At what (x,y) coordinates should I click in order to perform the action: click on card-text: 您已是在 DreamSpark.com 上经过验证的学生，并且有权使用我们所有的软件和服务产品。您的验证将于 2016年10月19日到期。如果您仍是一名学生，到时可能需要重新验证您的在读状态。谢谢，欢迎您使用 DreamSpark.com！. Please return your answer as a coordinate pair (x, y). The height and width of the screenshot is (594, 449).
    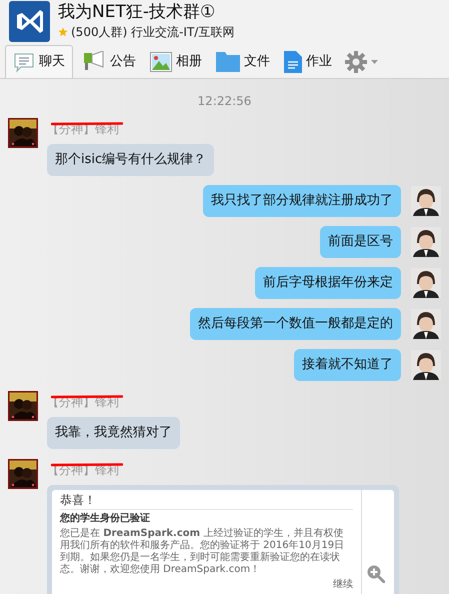
    Looking at the image, I should click on (203, 552).